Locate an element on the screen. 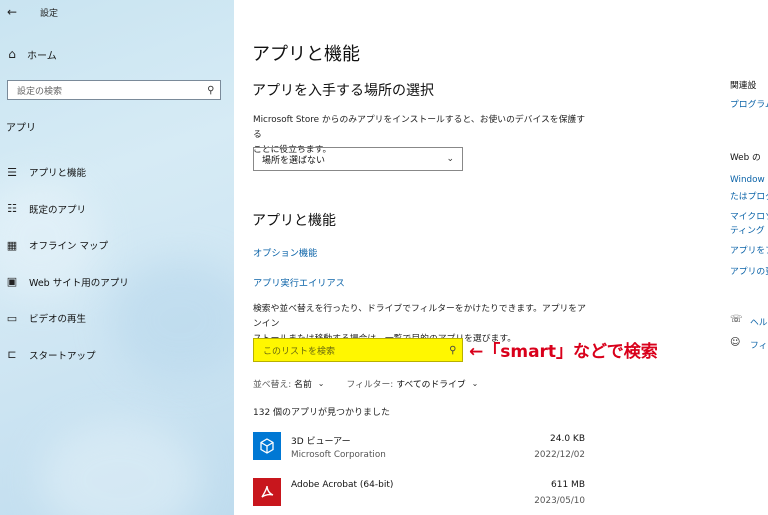 This screenshot has width=768, height=515. web-help-heading: Web の is located at coordinates (745, 158).